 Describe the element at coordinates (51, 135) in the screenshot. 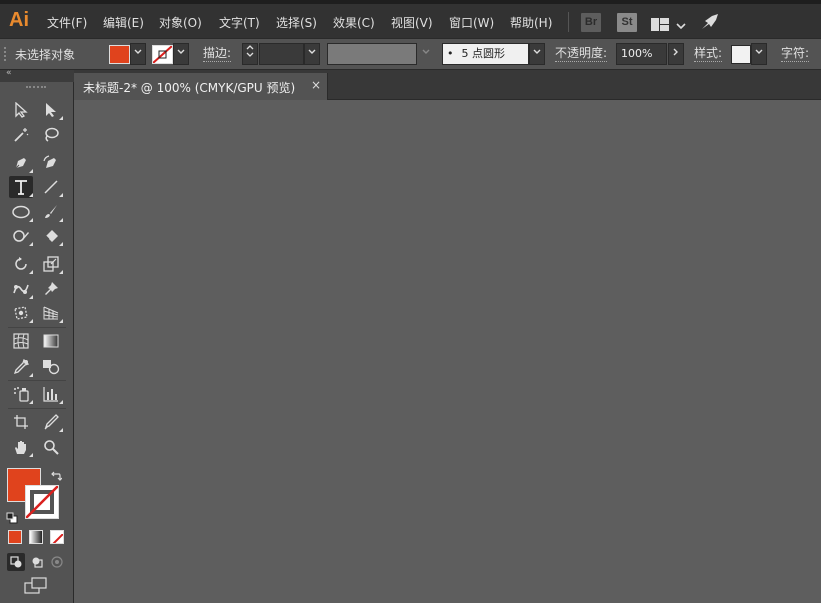

I see `lasso-tool` at that location.